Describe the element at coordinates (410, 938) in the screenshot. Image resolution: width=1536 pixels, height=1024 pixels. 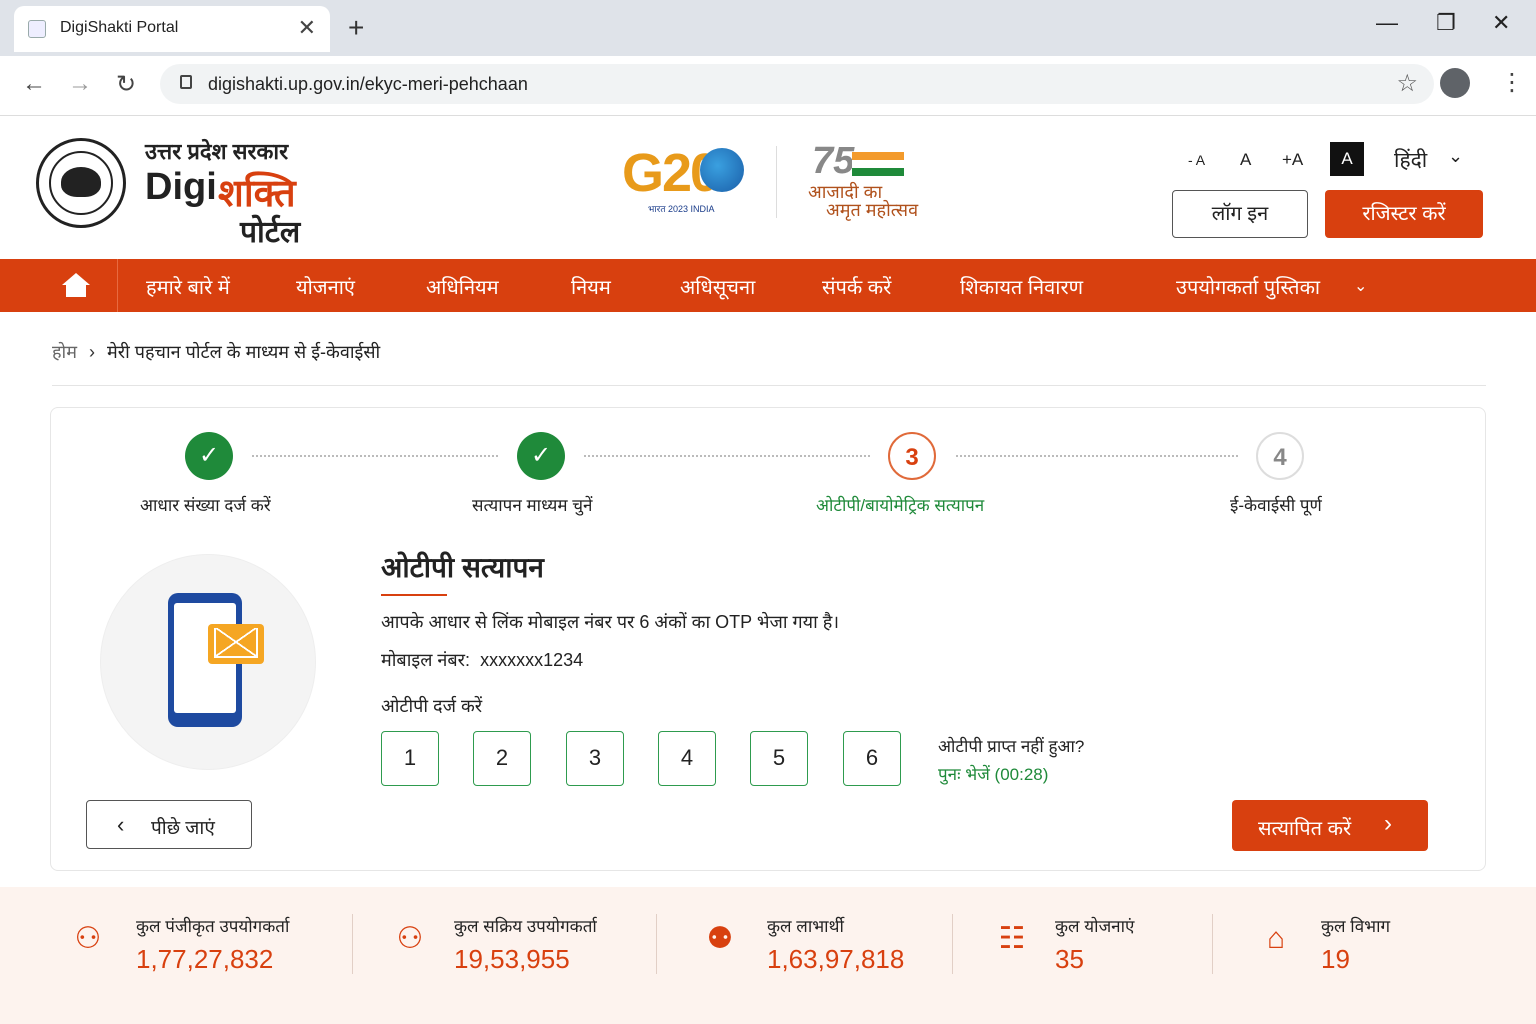
I see `active-user-icon: ⚇` at that location.